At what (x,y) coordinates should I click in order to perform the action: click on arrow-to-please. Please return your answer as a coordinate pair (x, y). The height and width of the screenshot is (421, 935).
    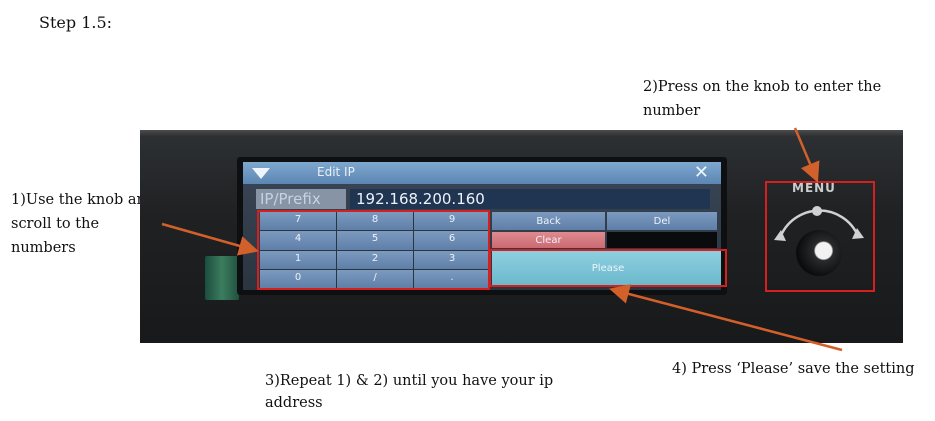
    Looking at the image, I should click on (726, 318).